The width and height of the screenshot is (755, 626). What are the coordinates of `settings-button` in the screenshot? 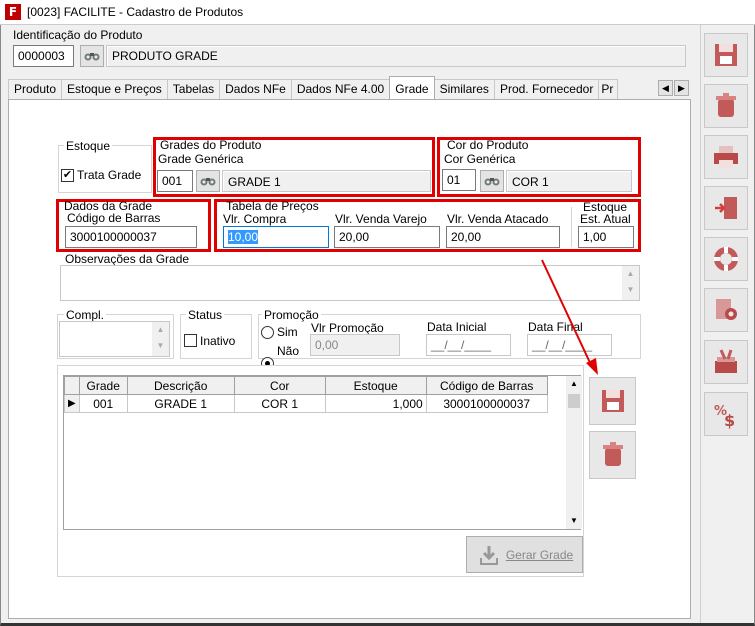 It's located at (726, 310).